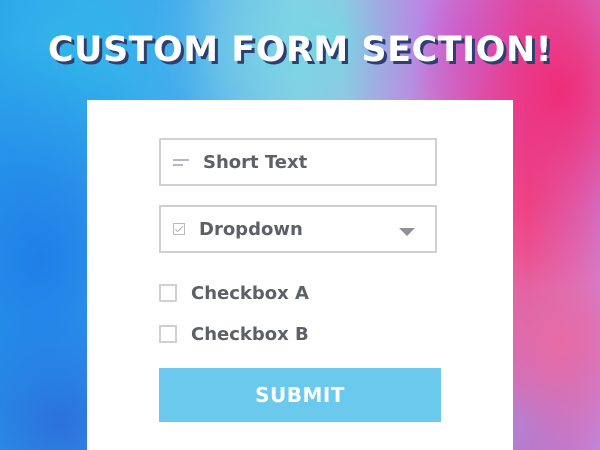 The image size is (600, 450). I want to click on checkbox-a, so click(168, 293).